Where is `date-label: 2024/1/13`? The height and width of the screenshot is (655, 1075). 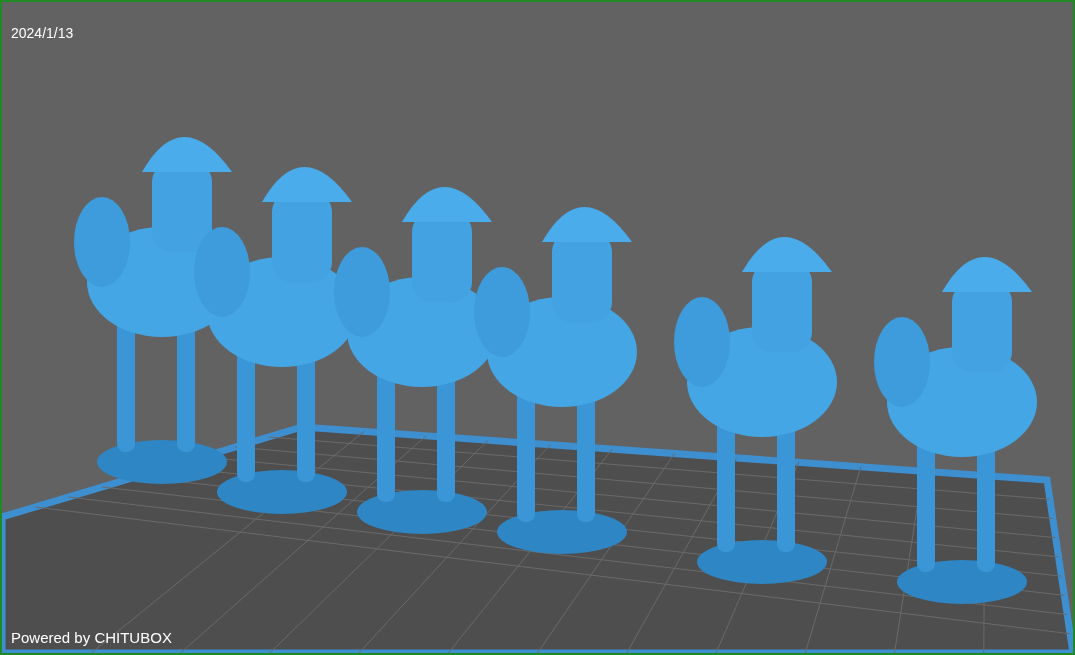
date-label: 2024/1/13 is located at coordinates (42, 33).